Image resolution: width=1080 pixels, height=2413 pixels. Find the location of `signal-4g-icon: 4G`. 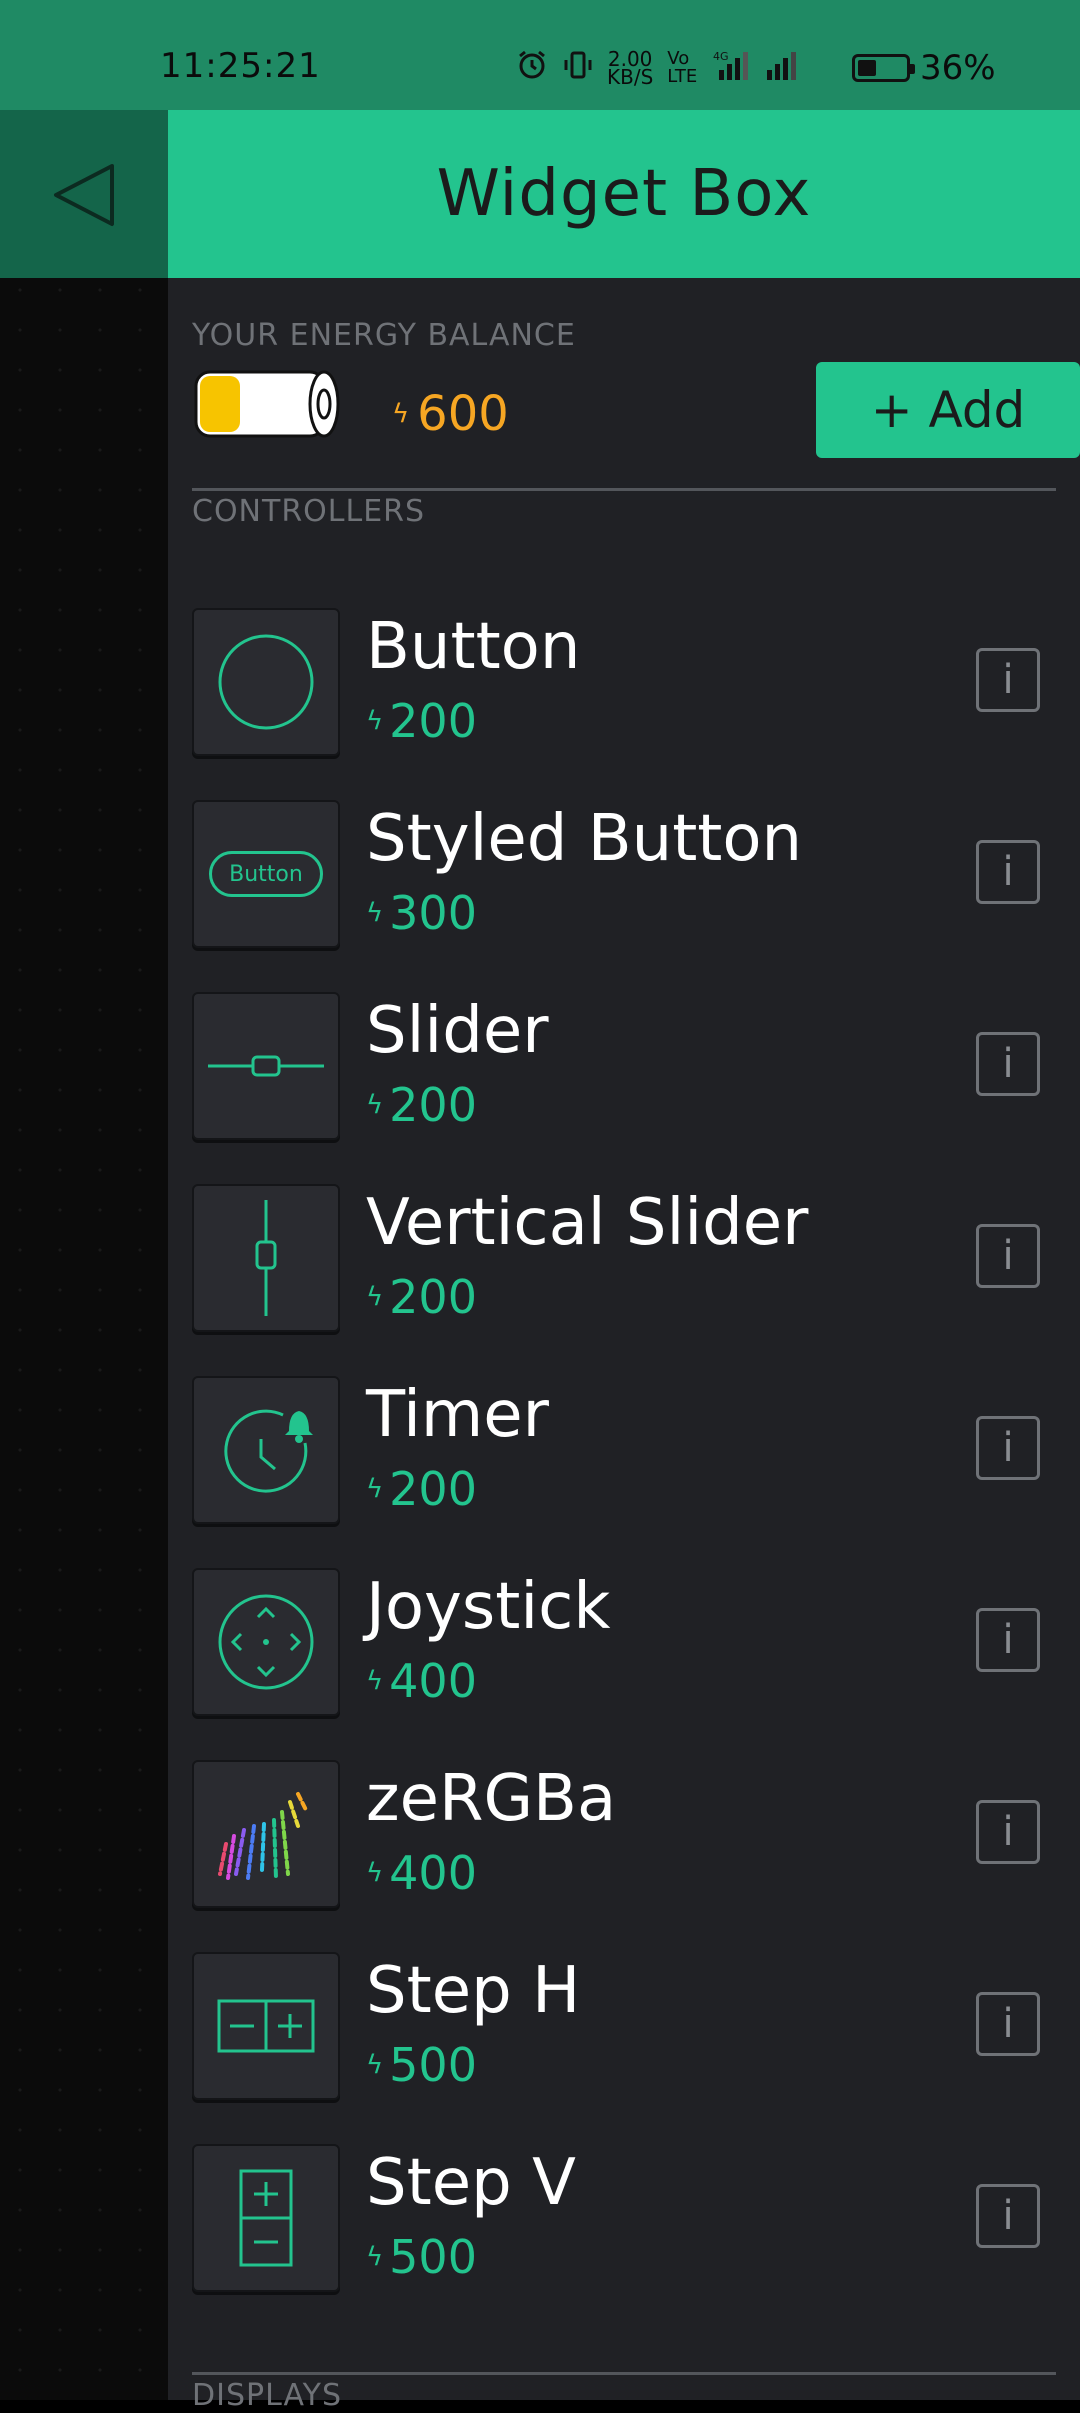

signal-4g-icon: 4G is located at coordinates (731, 68).